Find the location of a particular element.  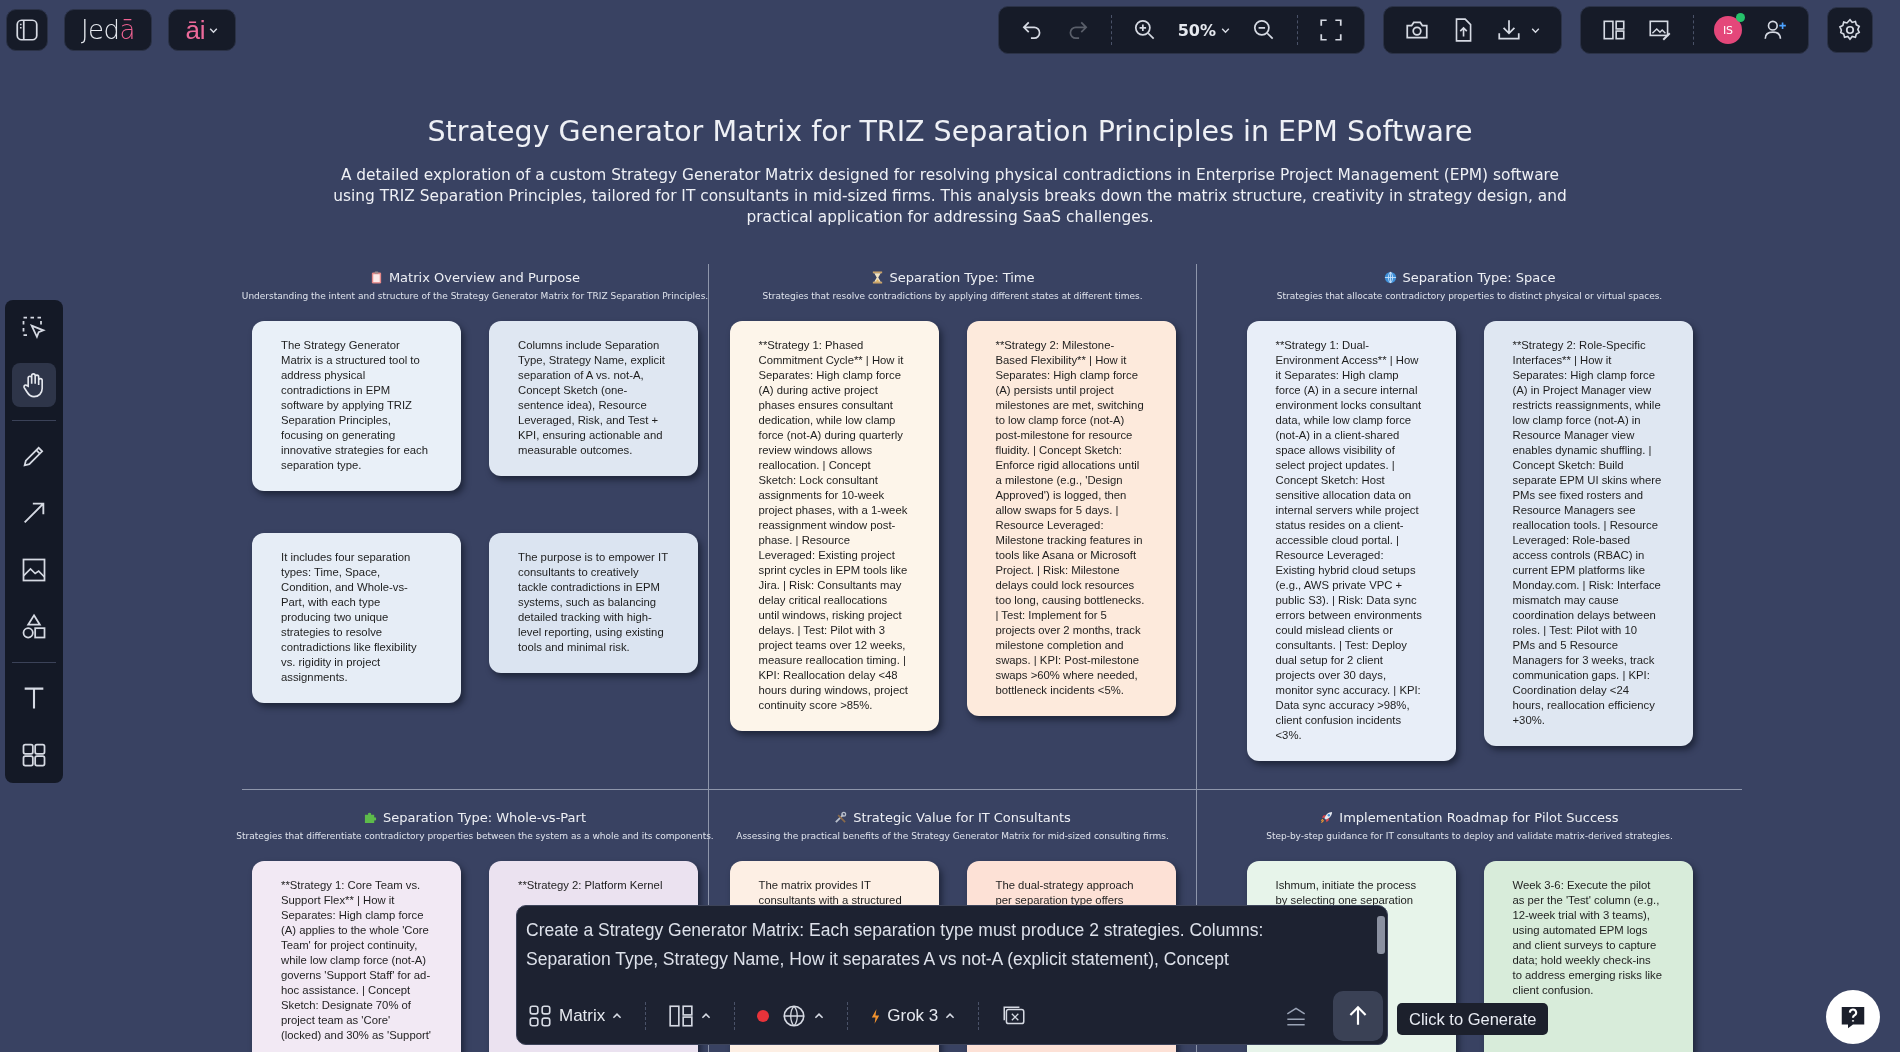

section-subtitle: Strategies that differentiate contradictory properties between the system as a whole and its components. is located at coordinates (475, 836).